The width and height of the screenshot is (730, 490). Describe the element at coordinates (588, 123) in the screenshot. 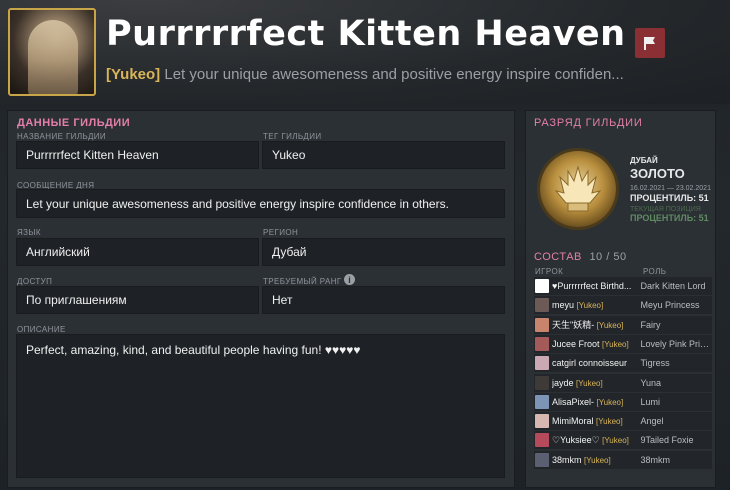

I see `rank-section-title: РАЗРЯД ГИЛЬДИИ` at that location.